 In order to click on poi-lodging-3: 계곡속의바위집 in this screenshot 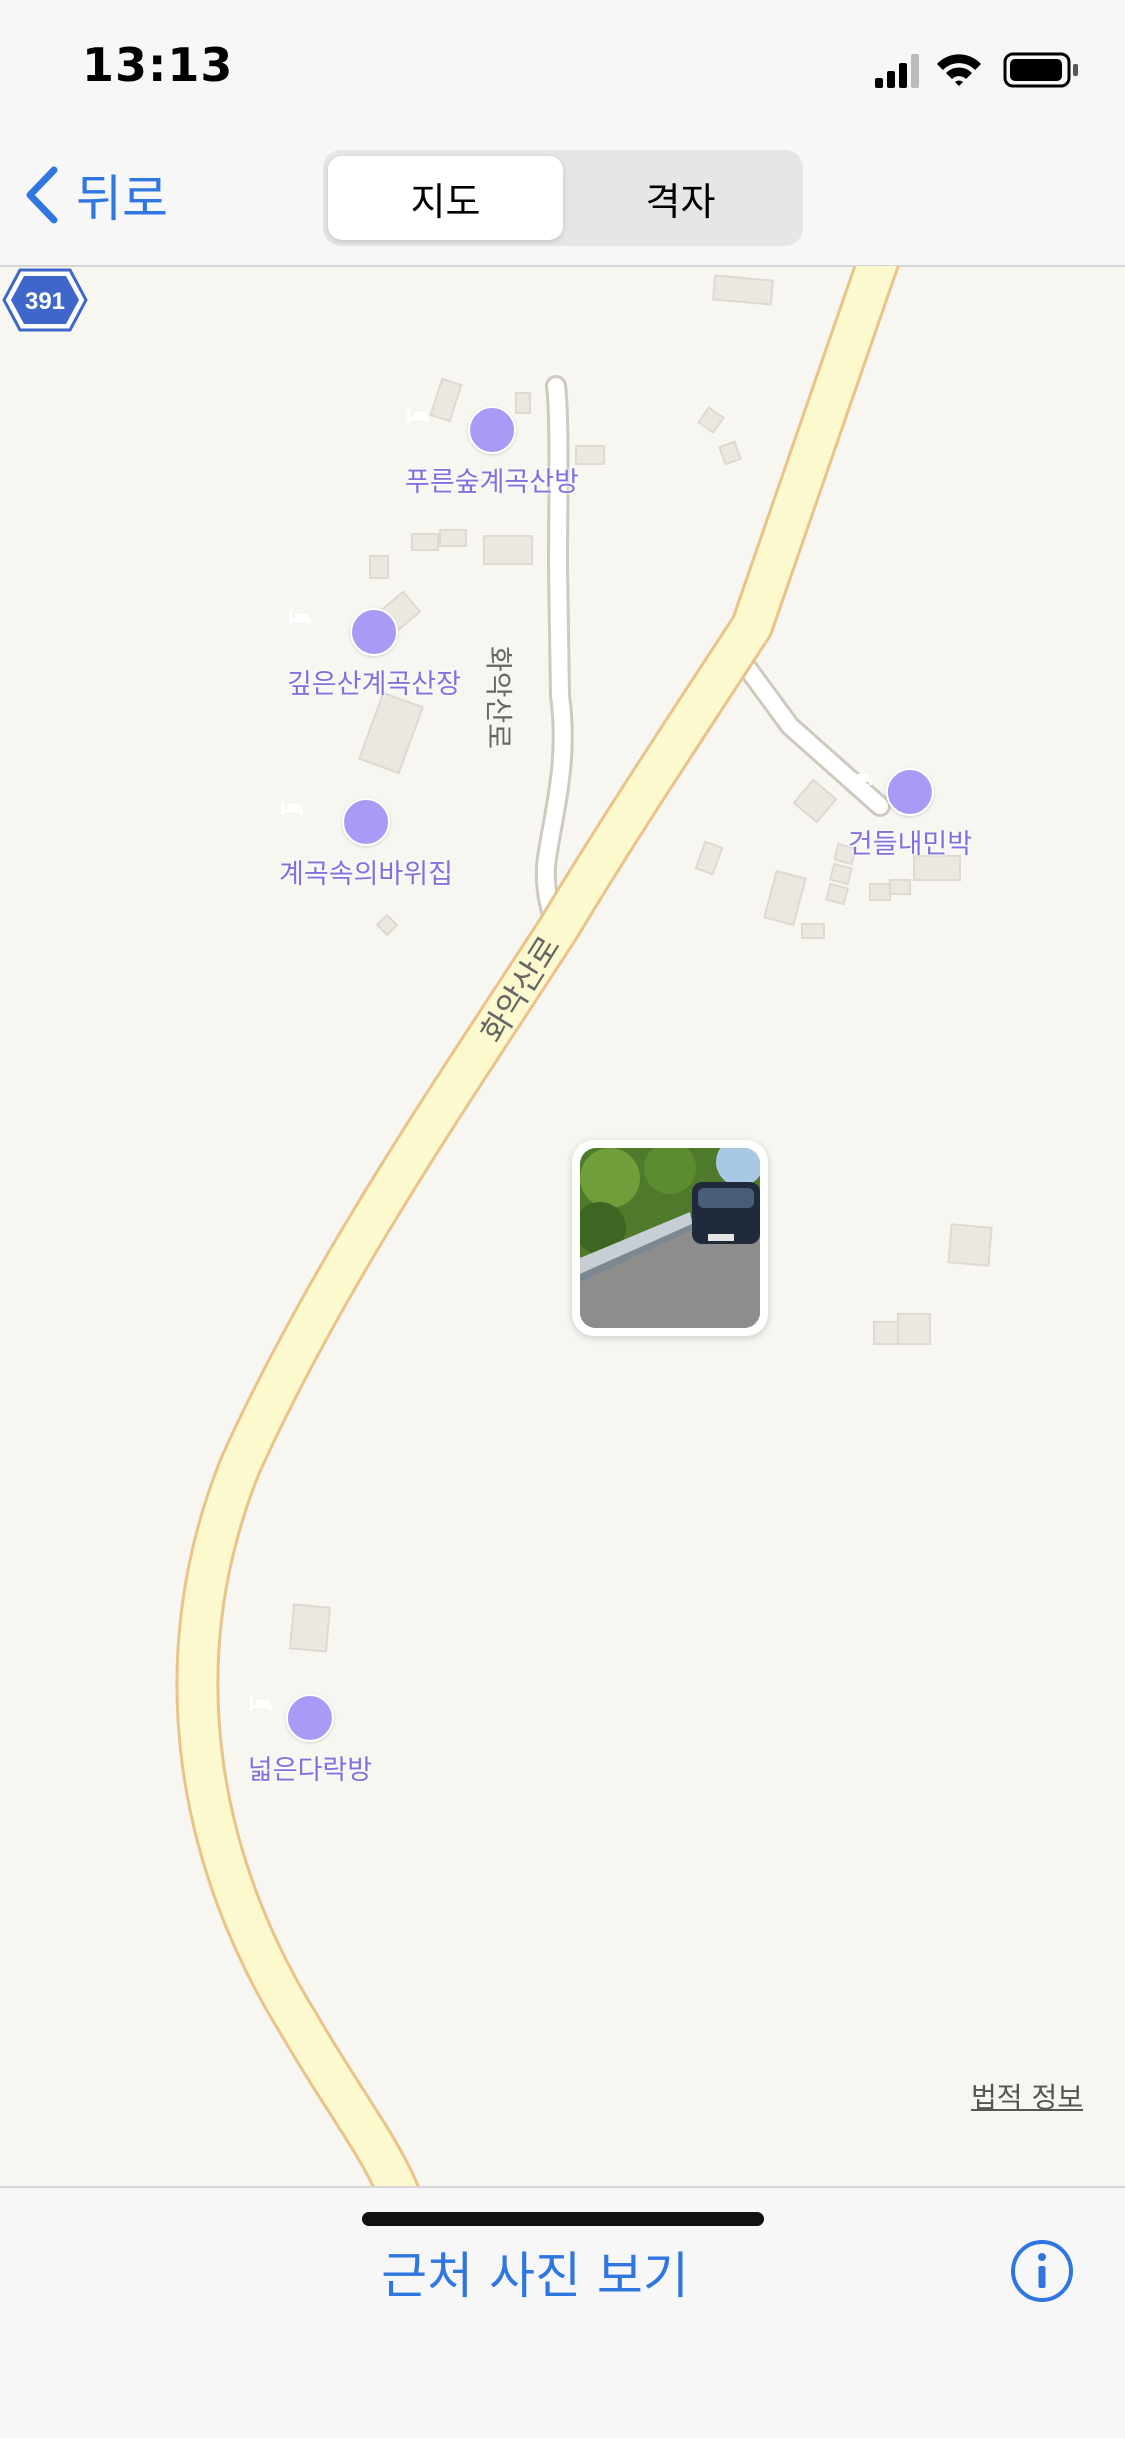, I will do `click(366, 844)`.